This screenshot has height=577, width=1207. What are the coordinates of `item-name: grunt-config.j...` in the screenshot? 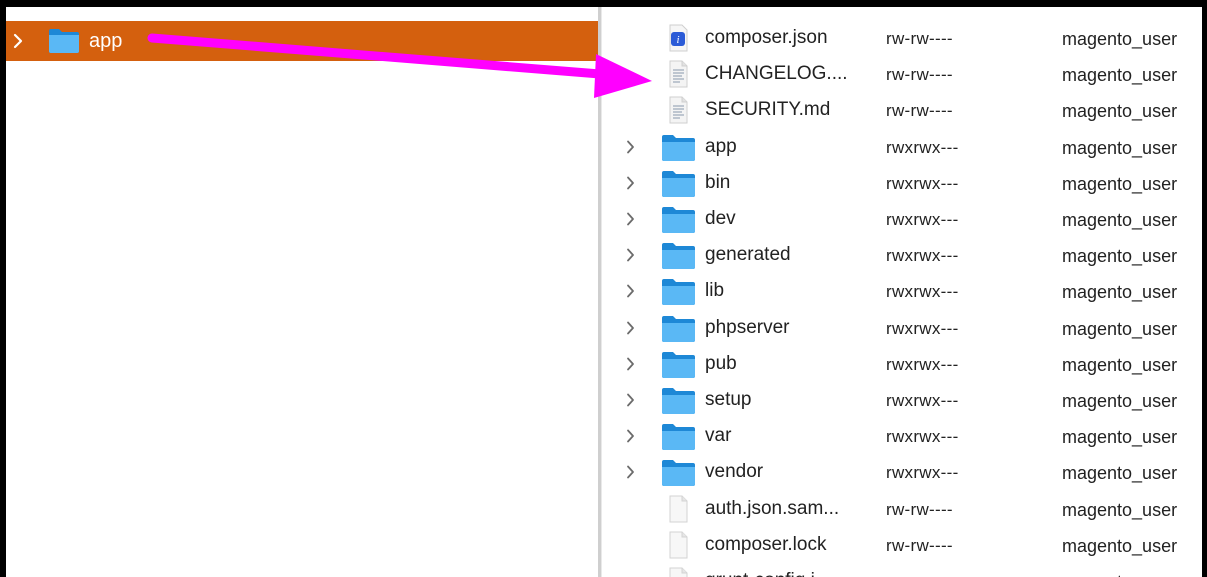 It's located at (768, 573).